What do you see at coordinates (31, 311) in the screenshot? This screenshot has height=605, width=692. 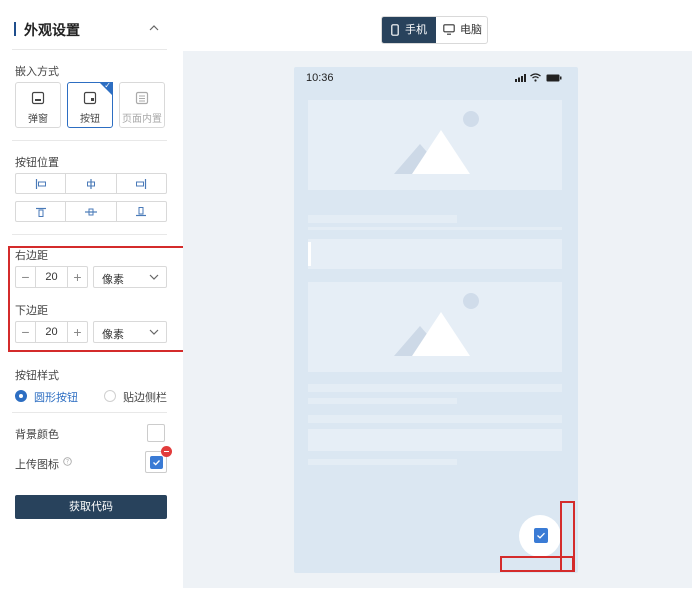 I see `bottom-margin-label: 下边距` at bounding box center [31, 311].